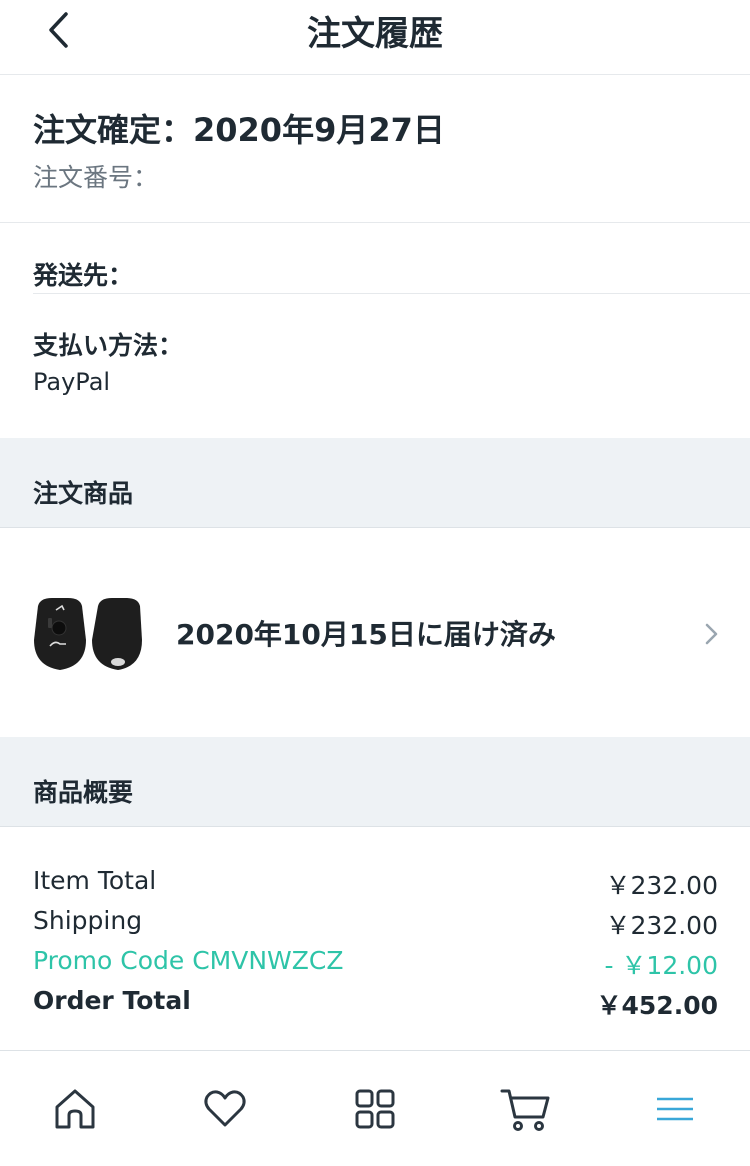 Image resolution: width=750 pixels, height=1166 pixels. I want to click on summary-value: ￥452.00, so click(657, 1005).